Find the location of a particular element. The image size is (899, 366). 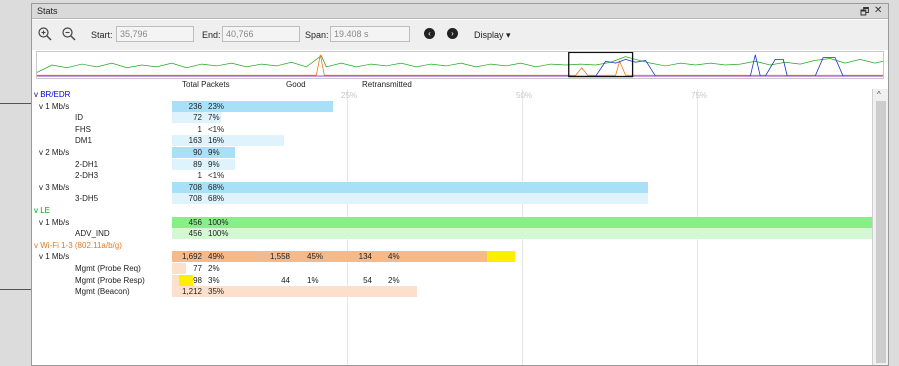

total-packets-percent: 35% is located at coordinates (216, 292).